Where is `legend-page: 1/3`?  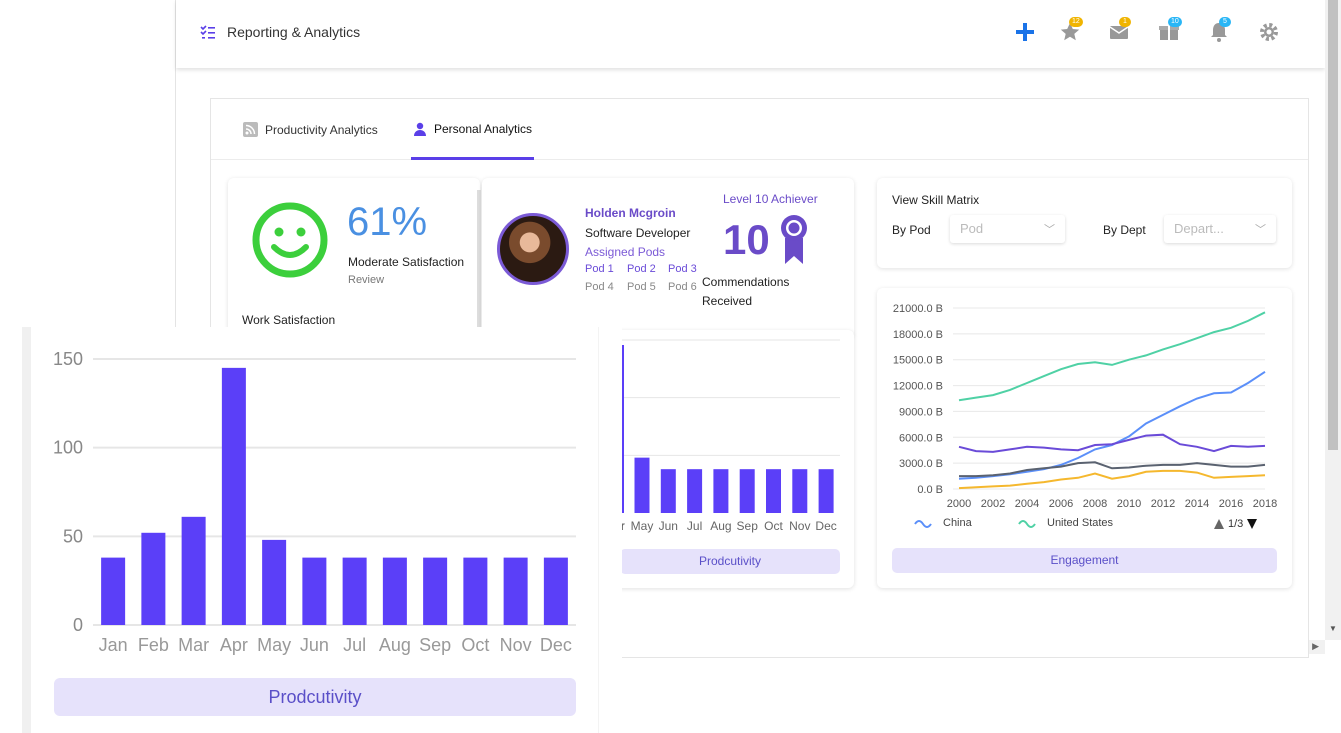 legend-page: 1/3 is located at coordinates (1235, 524).